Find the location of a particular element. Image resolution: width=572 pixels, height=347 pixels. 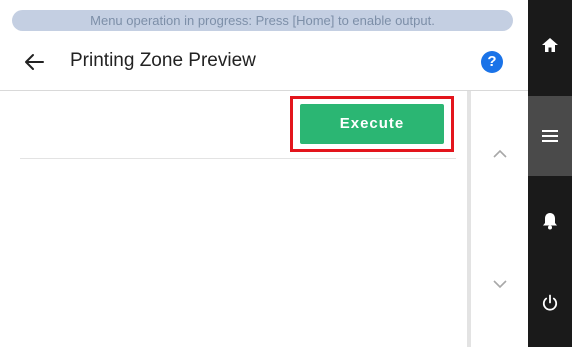

help-icon: ? is located at coordinates (492, 62).